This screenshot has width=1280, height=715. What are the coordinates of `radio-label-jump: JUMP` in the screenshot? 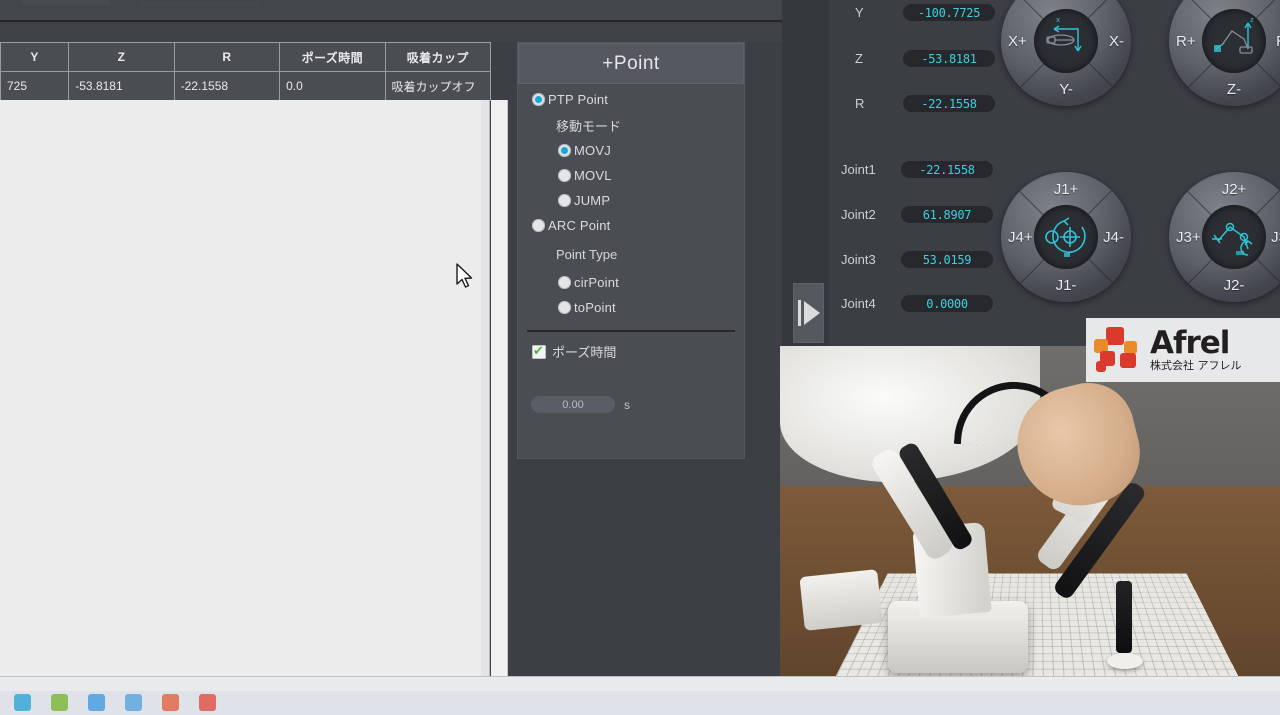 It's located at (592, 200).